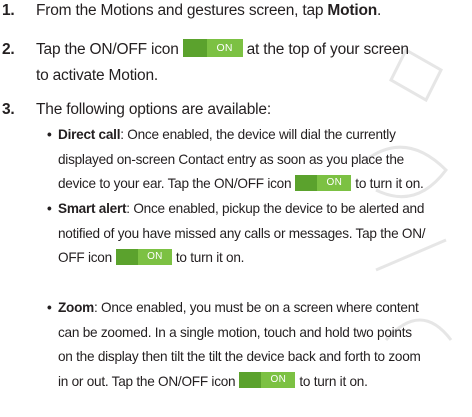  I want to click on step-number: 3., so click(8, 109).